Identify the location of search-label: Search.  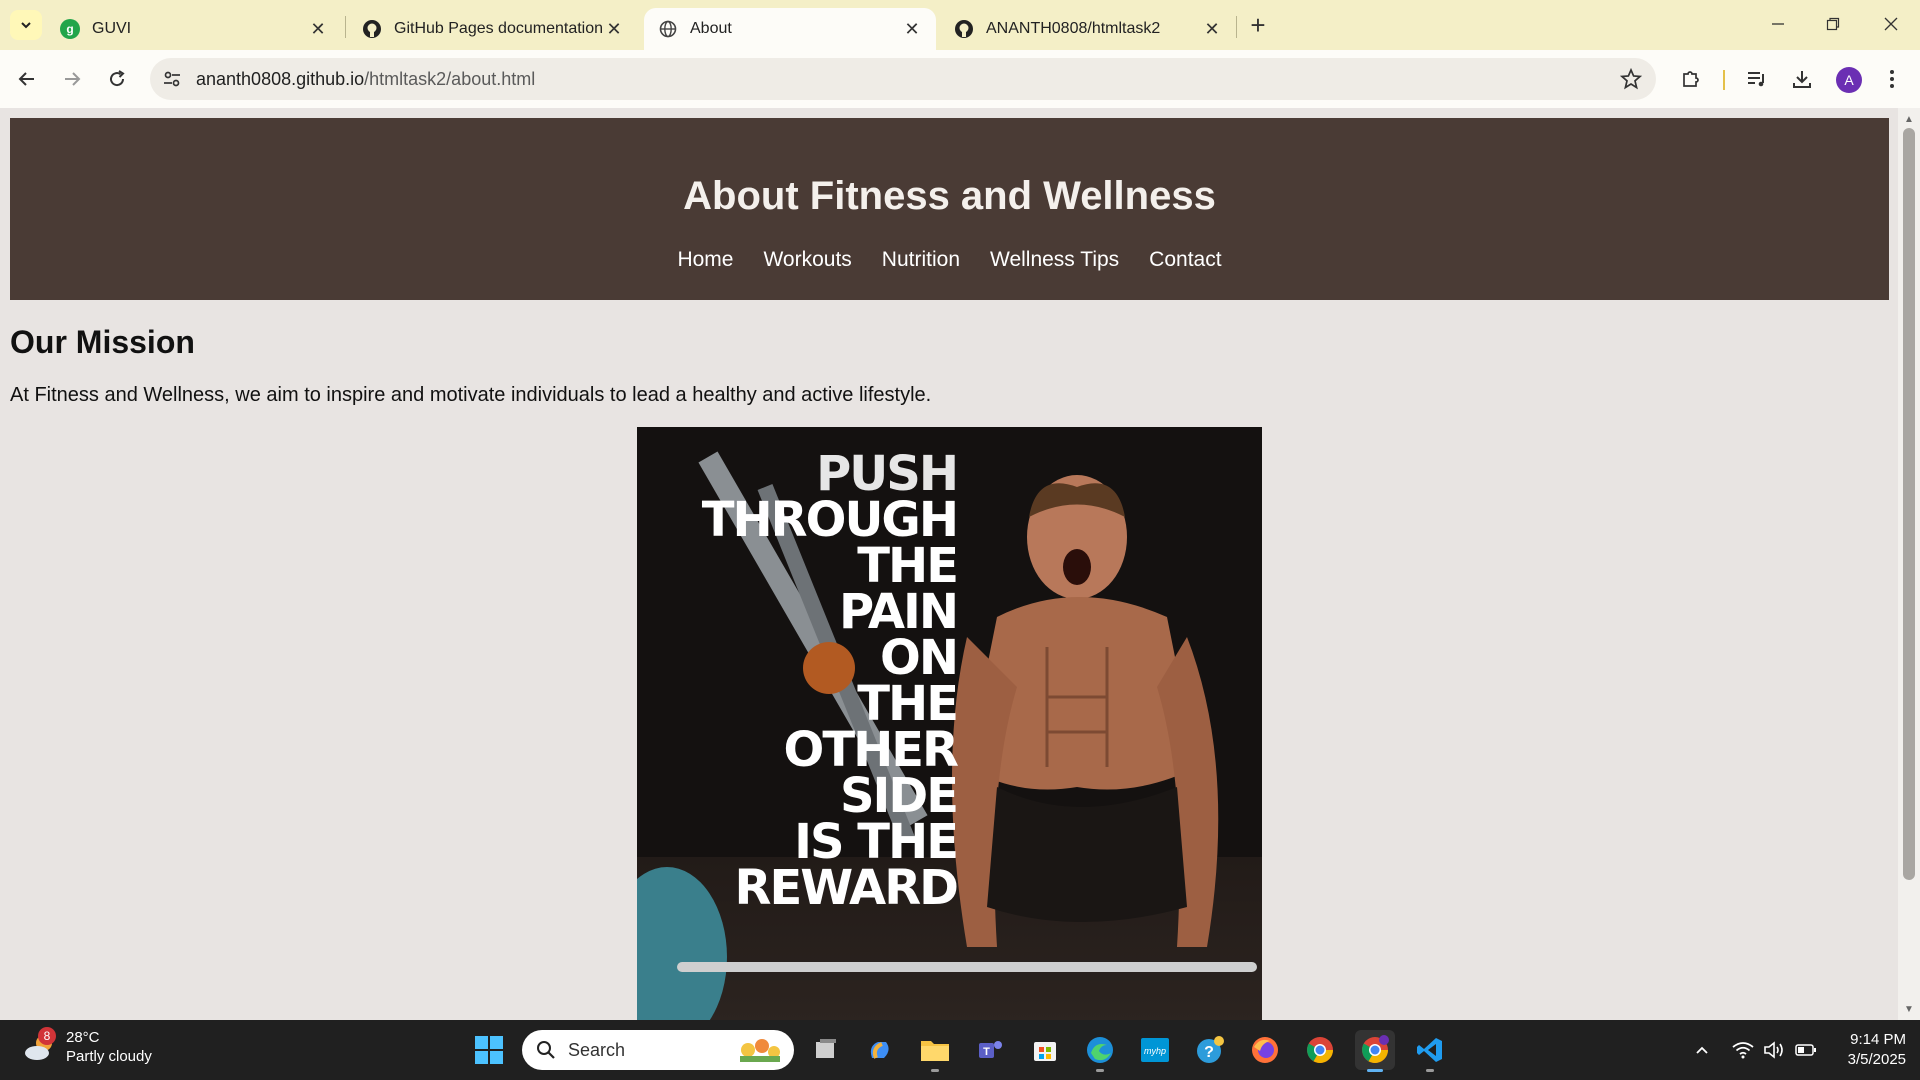
(597, 1049).